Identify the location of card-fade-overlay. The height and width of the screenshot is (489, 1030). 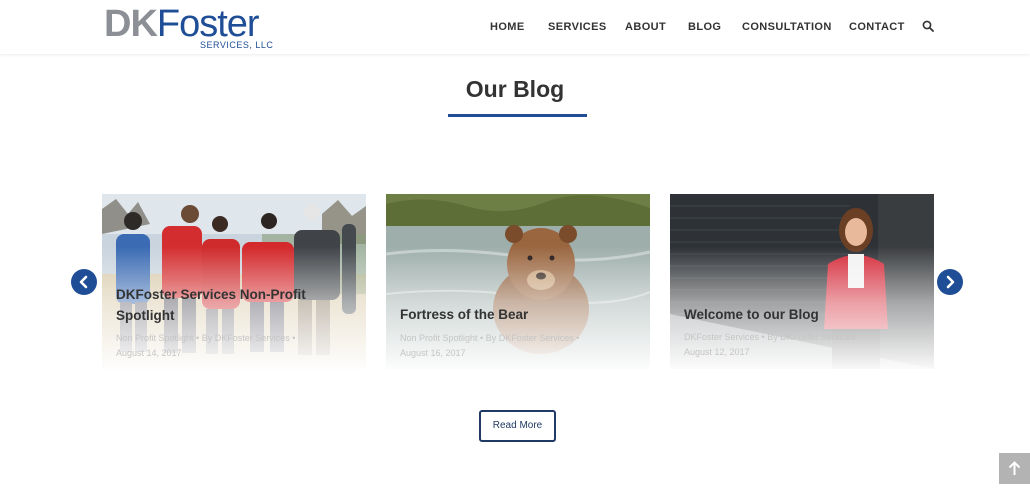
(802, 281).